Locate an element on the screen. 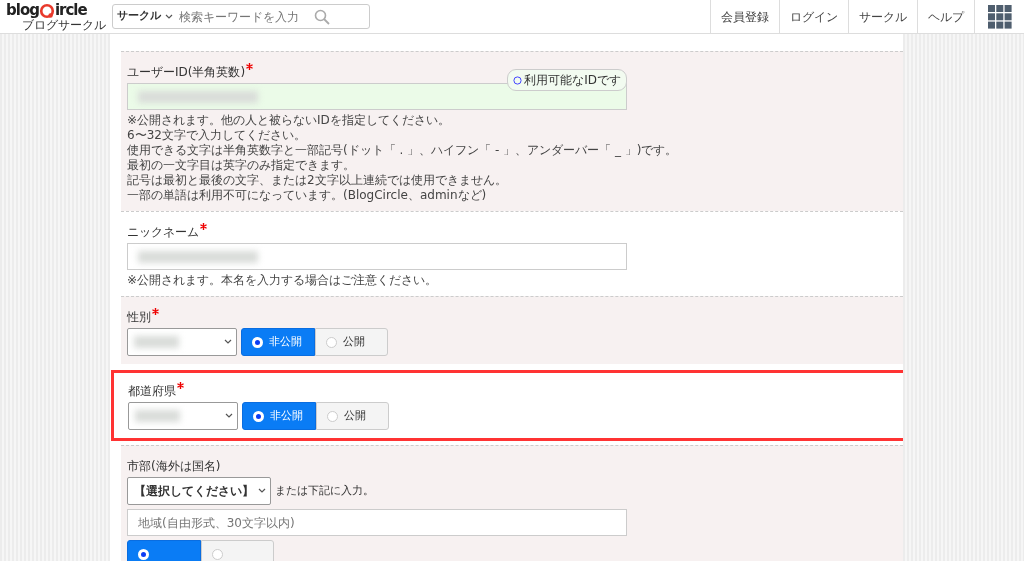 The image size is (1024, 561). logo-text: ircle is located at coordinates (70, 10).